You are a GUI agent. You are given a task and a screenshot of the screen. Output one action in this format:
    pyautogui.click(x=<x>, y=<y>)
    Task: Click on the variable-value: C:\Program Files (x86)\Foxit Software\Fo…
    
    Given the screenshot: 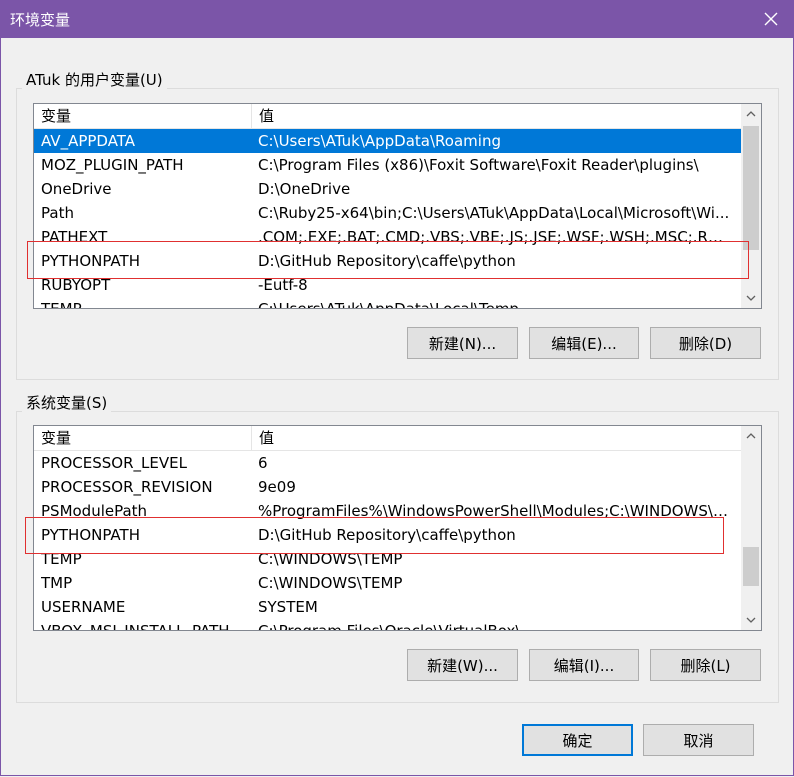 What is the action you would take?
    pyautogui.click(x=478, y=165)
    